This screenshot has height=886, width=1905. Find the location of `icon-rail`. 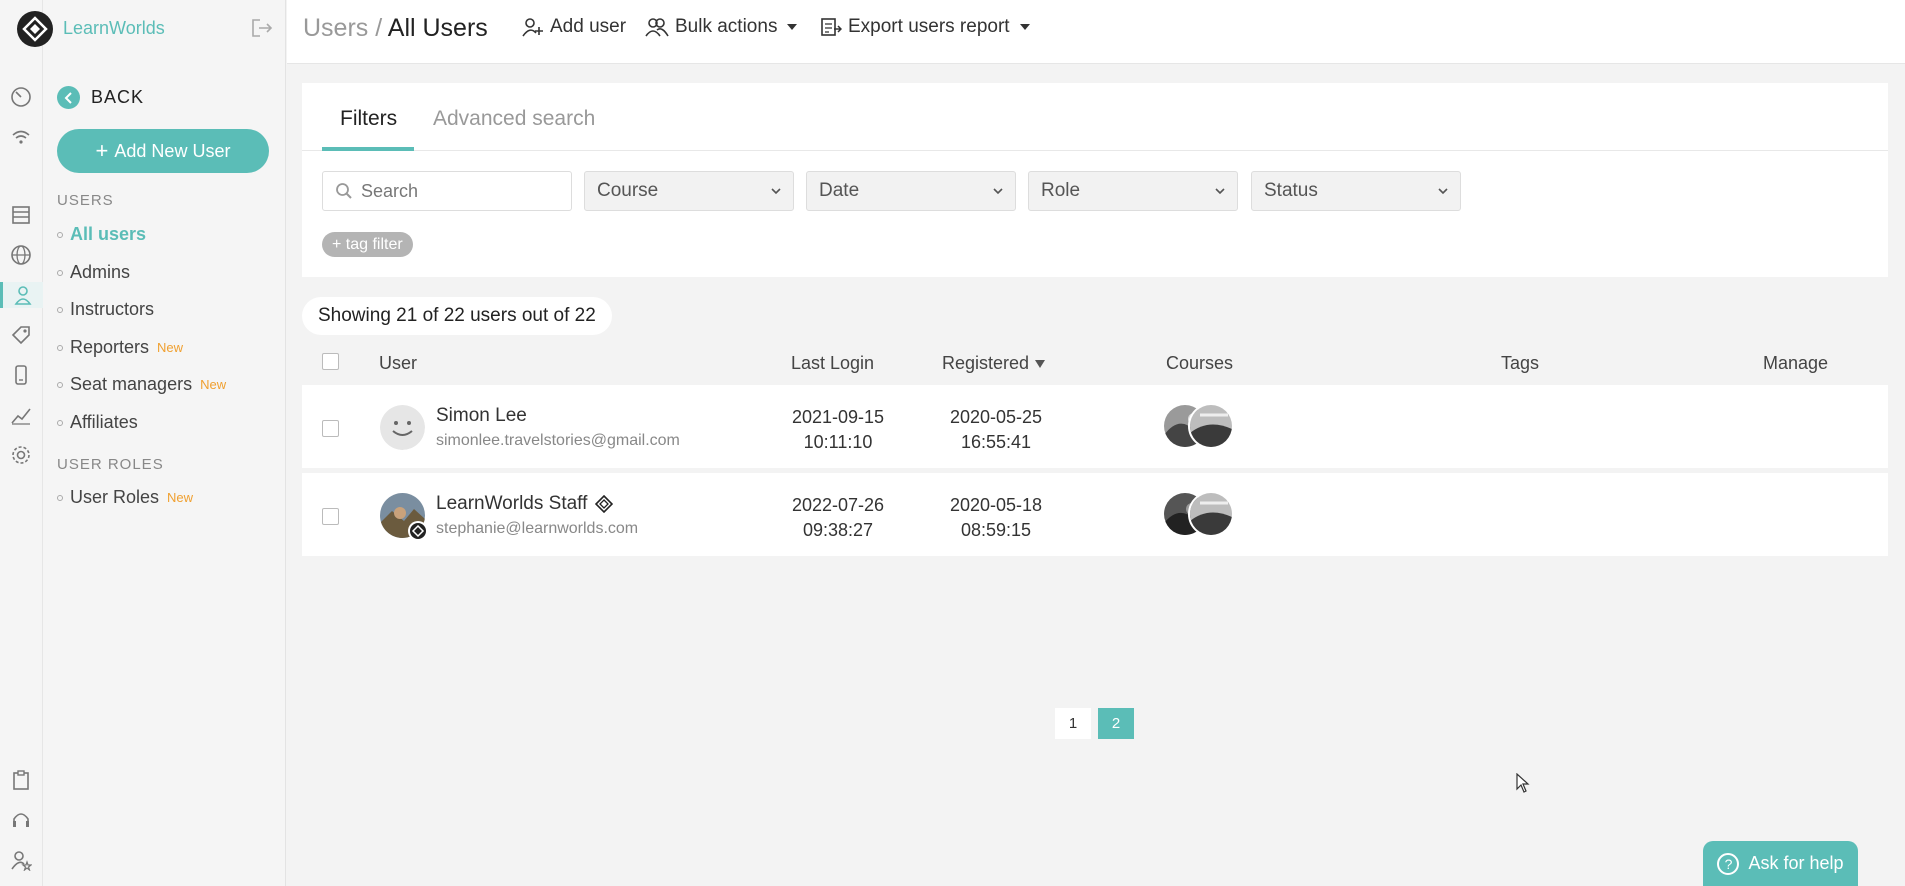

icon-rail is located at coordinates (21, 443).